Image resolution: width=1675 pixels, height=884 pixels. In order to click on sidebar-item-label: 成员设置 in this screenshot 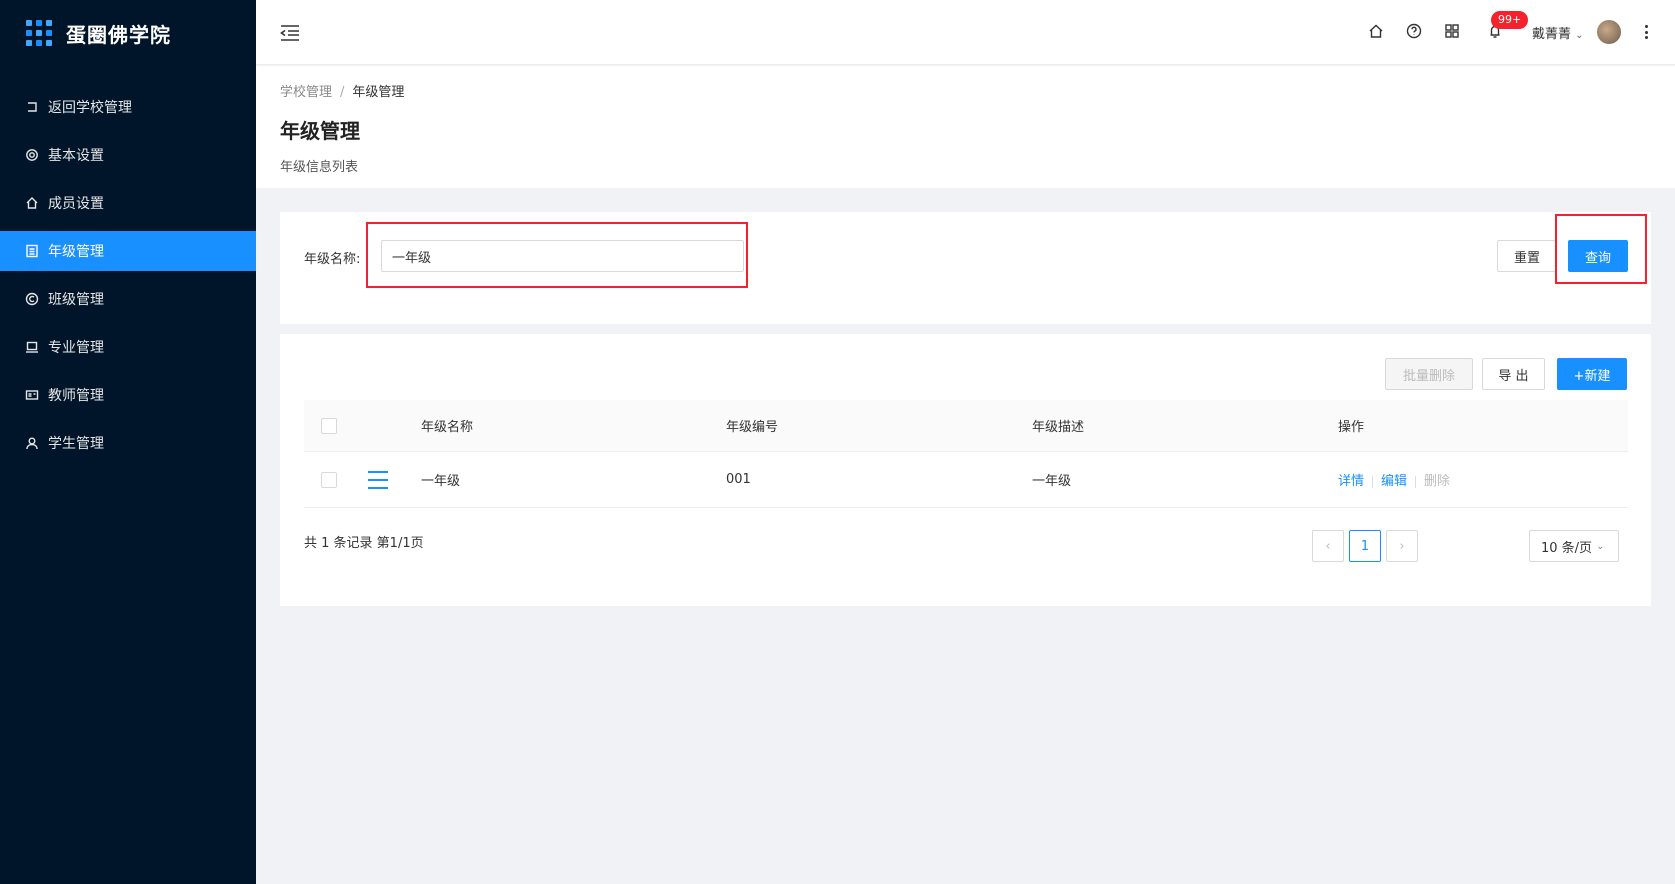, I will do `click(76, 204)`.